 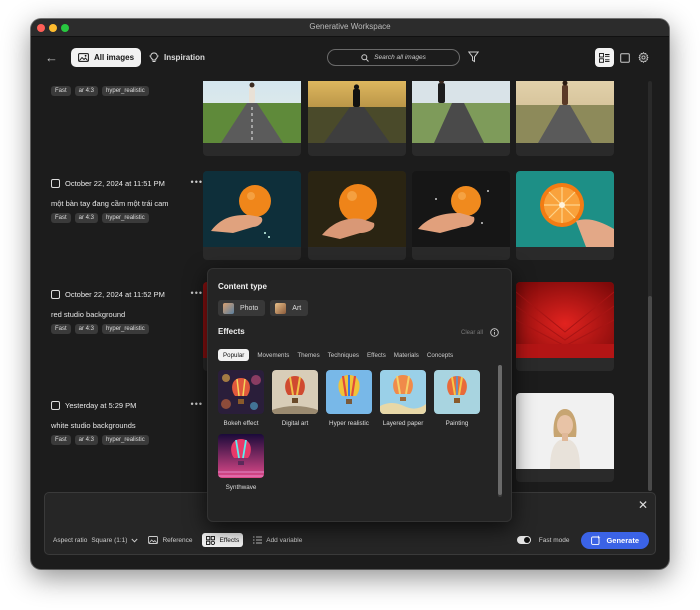 What do you see at coordinates (177, 540) in the screenshot?
I see `reference-label: Reference` at bounding box center [177, 540].